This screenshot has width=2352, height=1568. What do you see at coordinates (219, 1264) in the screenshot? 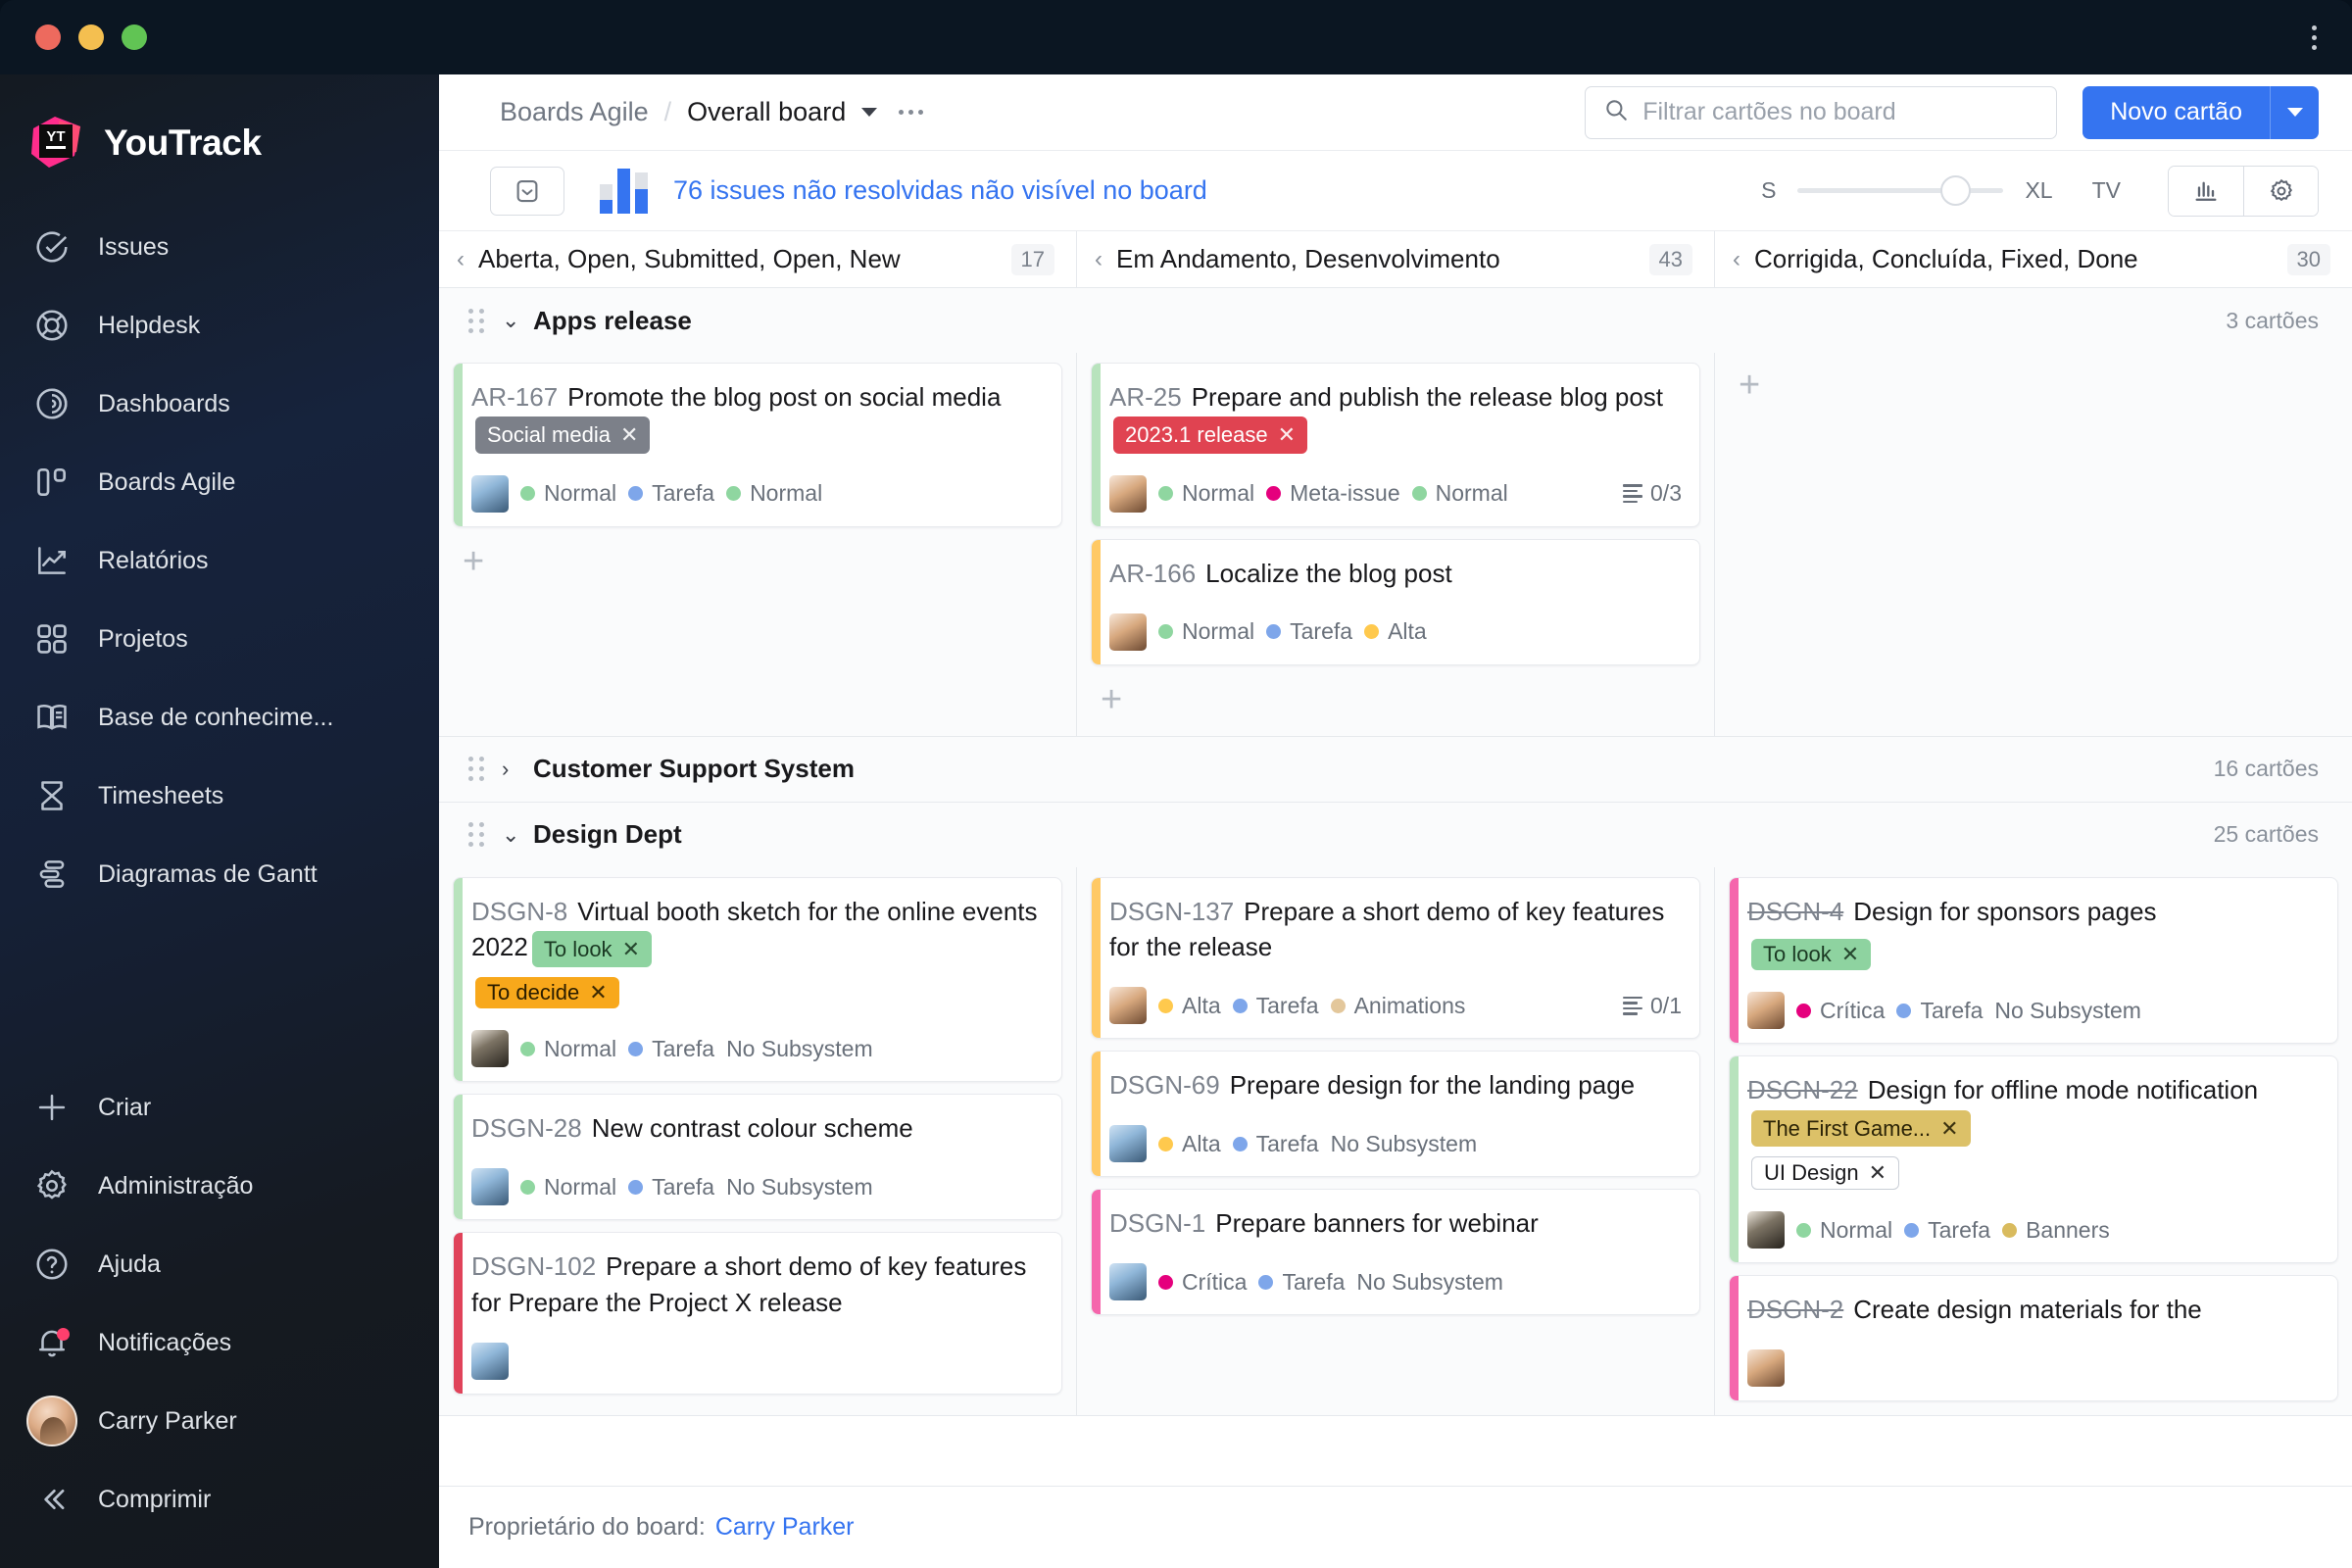
I see `sidebar-item-ajuda: Ajuda` at bounding box center [219, 1264].